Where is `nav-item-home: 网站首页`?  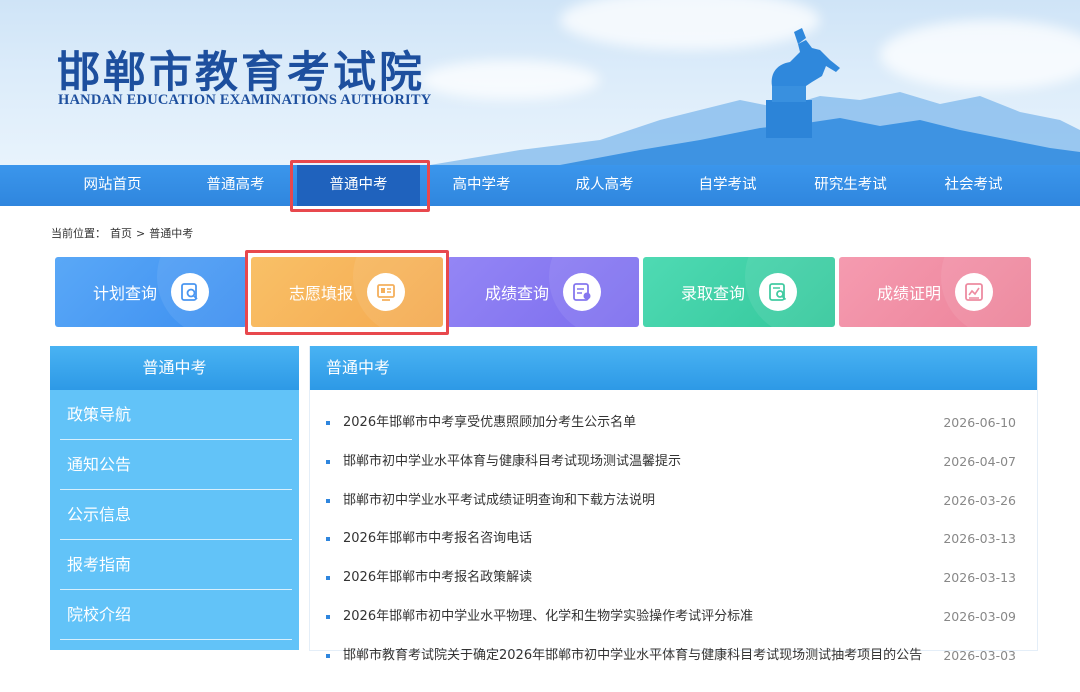
nav-item-home: 网站首页 is located at coordinates (112, 185).